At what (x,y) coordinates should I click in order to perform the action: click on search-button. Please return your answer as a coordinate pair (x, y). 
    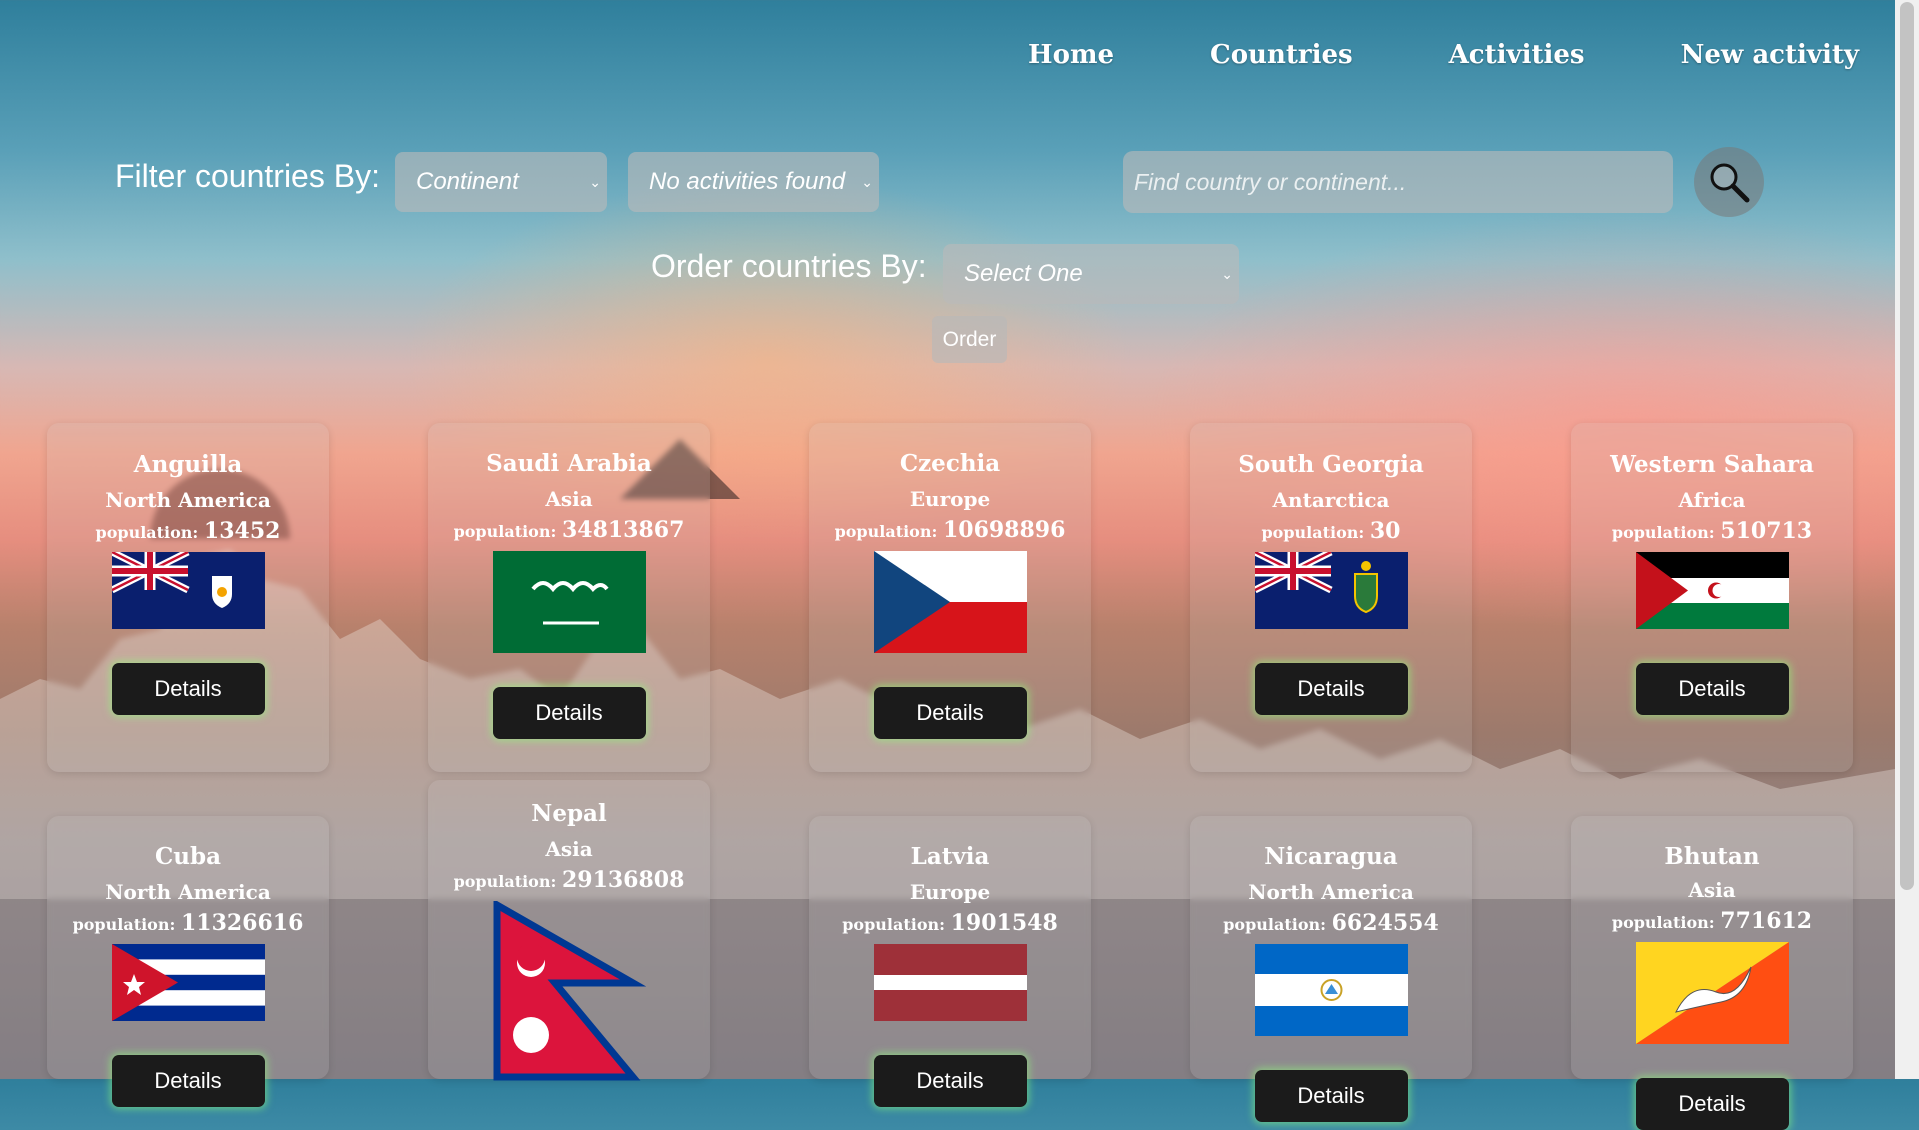
    Looking at the image, I should click on (1729, 182).